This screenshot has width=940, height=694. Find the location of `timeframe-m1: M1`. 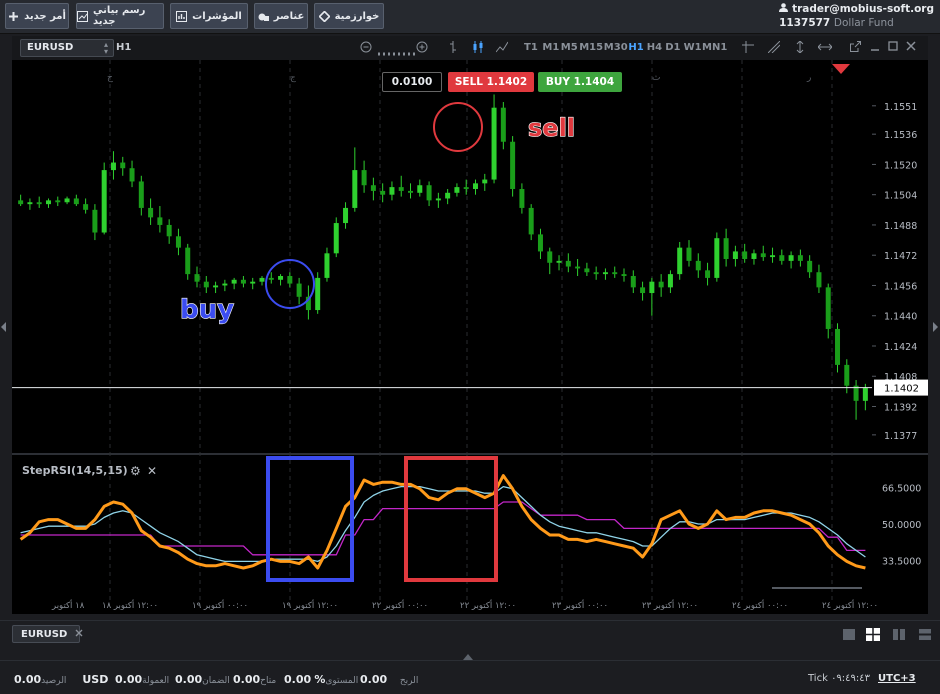

timeframe-m1: M1 is located at coordinates (550, 47).